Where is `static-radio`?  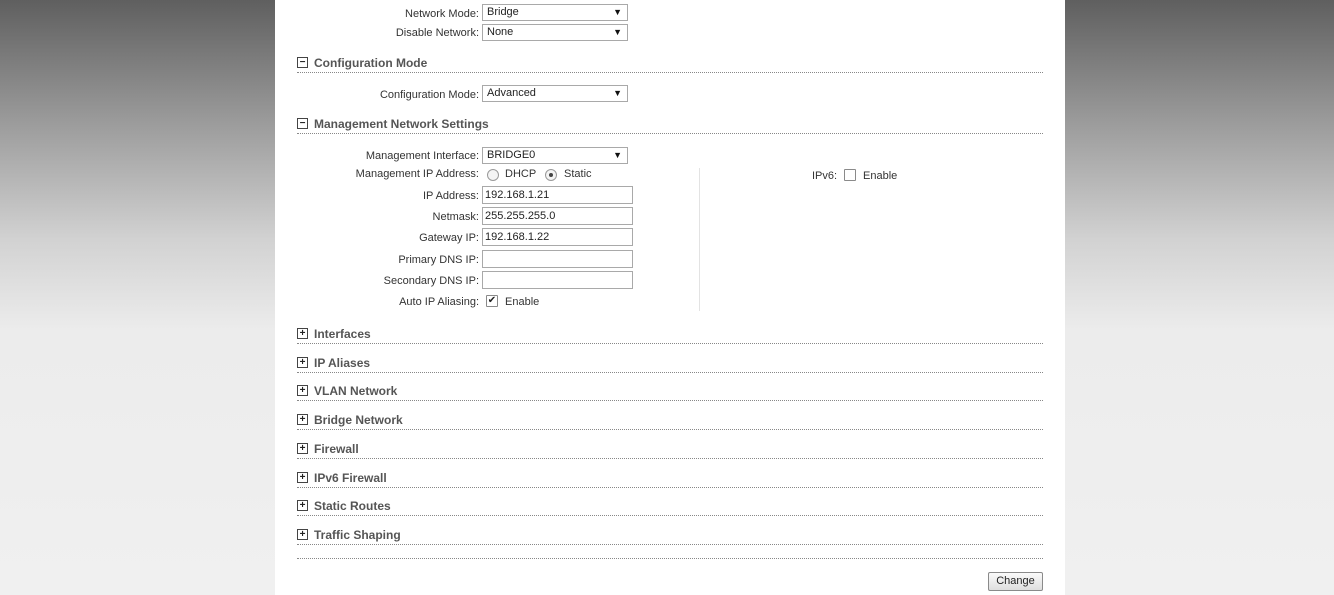
static-radio is located at coordinates (551, 175).